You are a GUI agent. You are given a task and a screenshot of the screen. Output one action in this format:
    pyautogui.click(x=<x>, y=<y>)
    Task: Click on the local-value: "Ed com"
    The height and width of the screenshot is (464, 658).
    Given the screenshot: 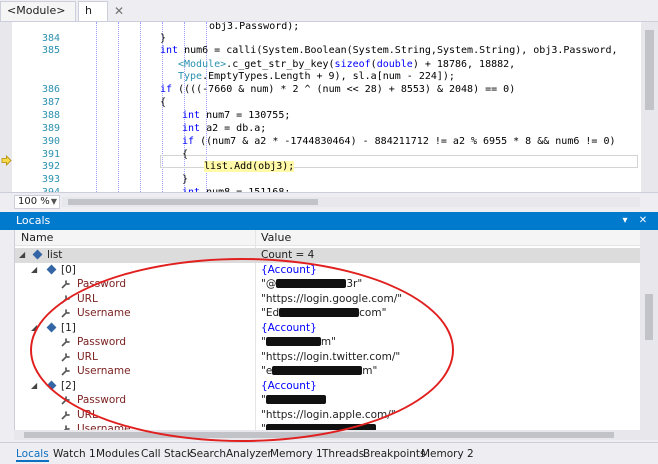 What is the action you would take?
    pyautogui.click(x=323, y=313)
    